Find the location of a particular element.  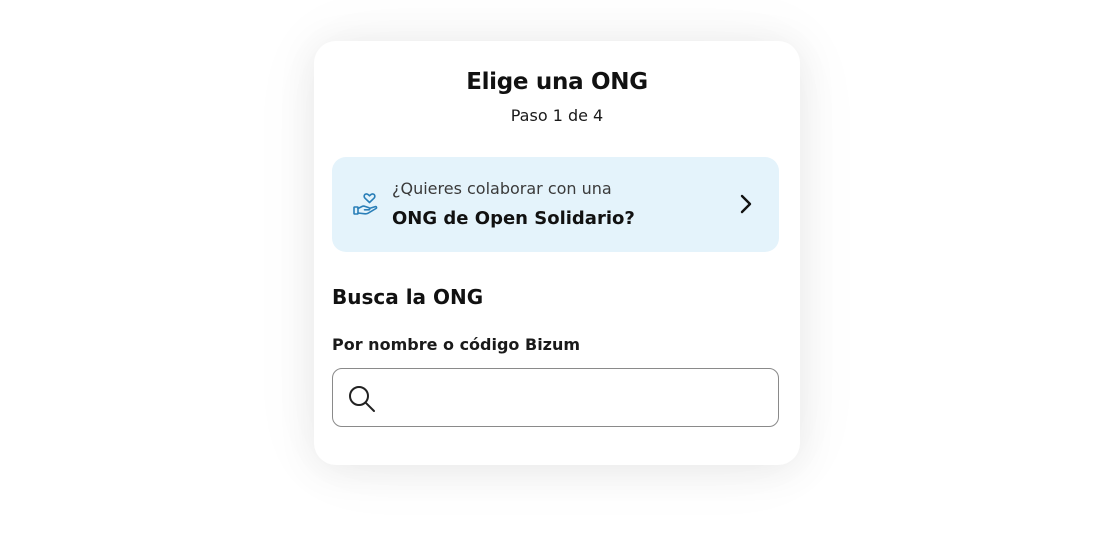

search-section-title: Busca la ONG is located at coordinates (408, 297).